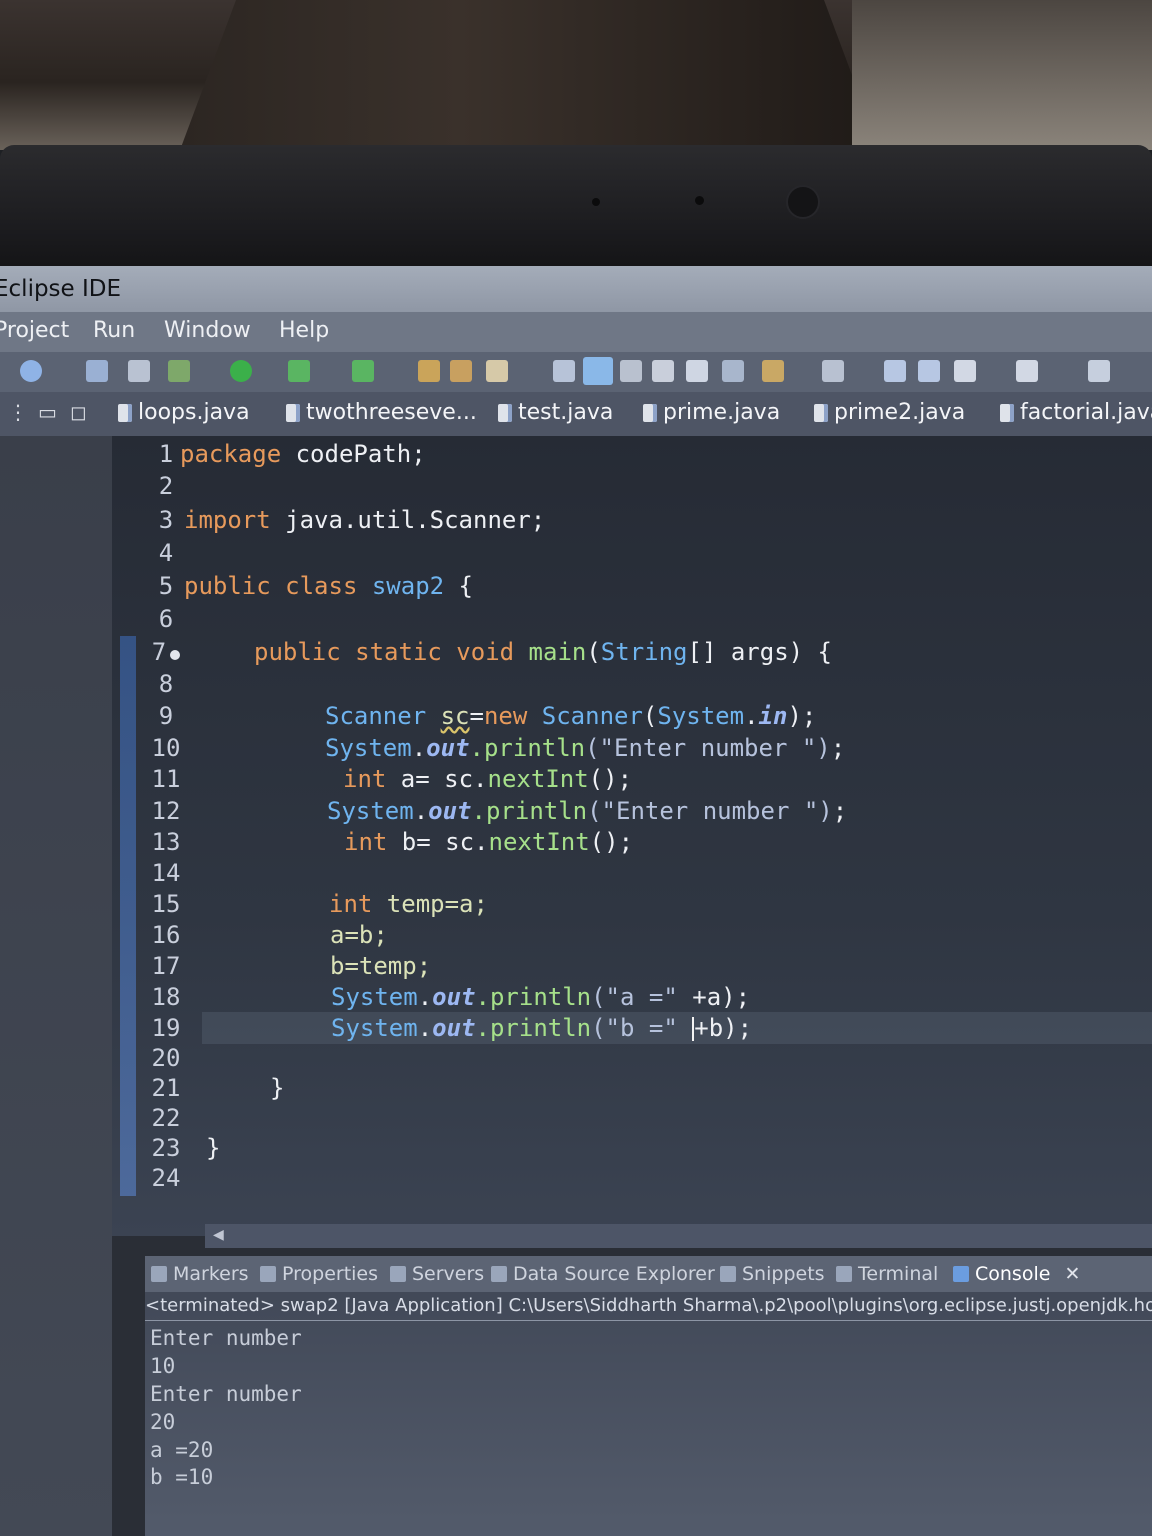 Image resolution: width=1152 pixels, height=1536 pixels. What do you see at coordinates (166, 1058) in the screenshot?
I see `line-number: 20` at bounding box center [166, 1058].